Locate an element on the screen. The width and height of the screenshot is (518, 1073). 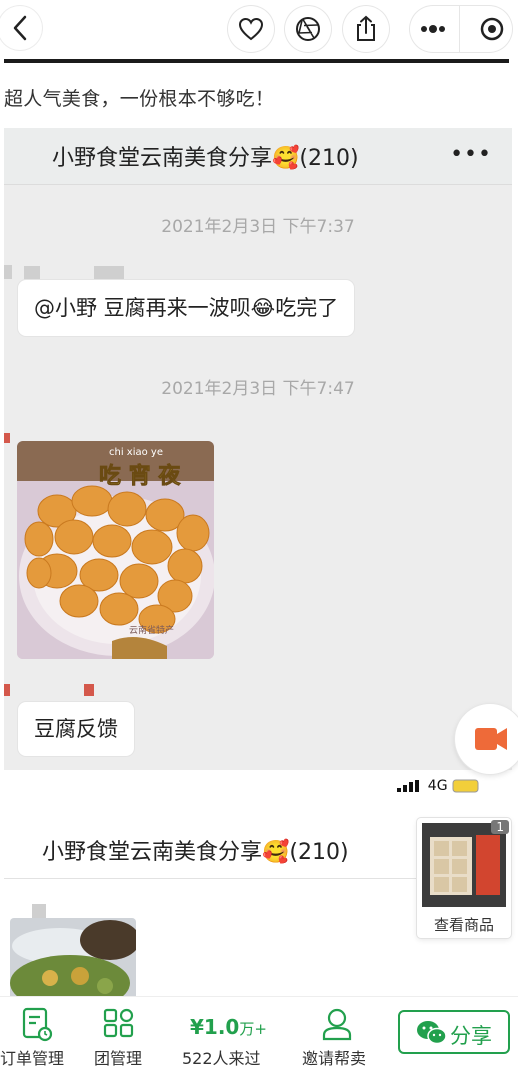
chat-divider is located at coordinates (210, 878).